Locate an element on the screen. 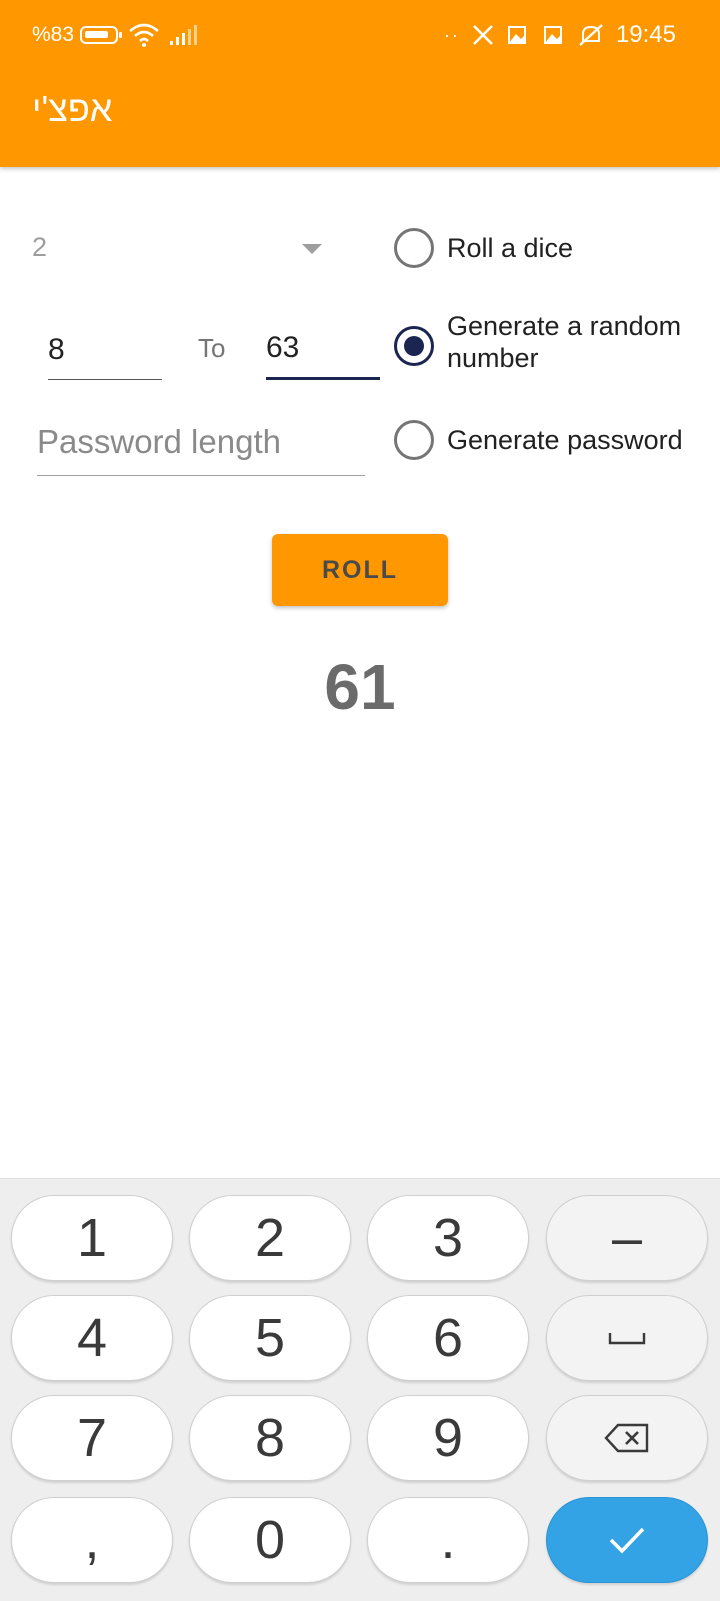 Image resolution: width=720 pixels, height=1601 pixels. backspace-icon is located at coordinates (626, 1438).